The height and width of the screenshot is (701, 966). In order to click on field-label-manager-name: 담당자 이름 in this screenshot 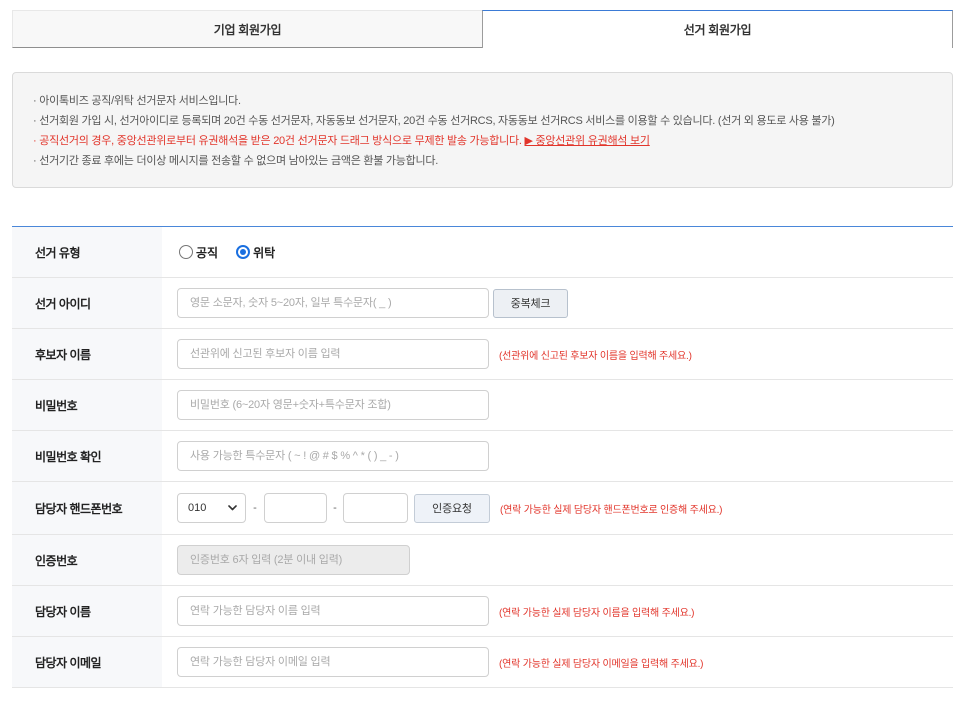, I will do `click(87, 611)`.